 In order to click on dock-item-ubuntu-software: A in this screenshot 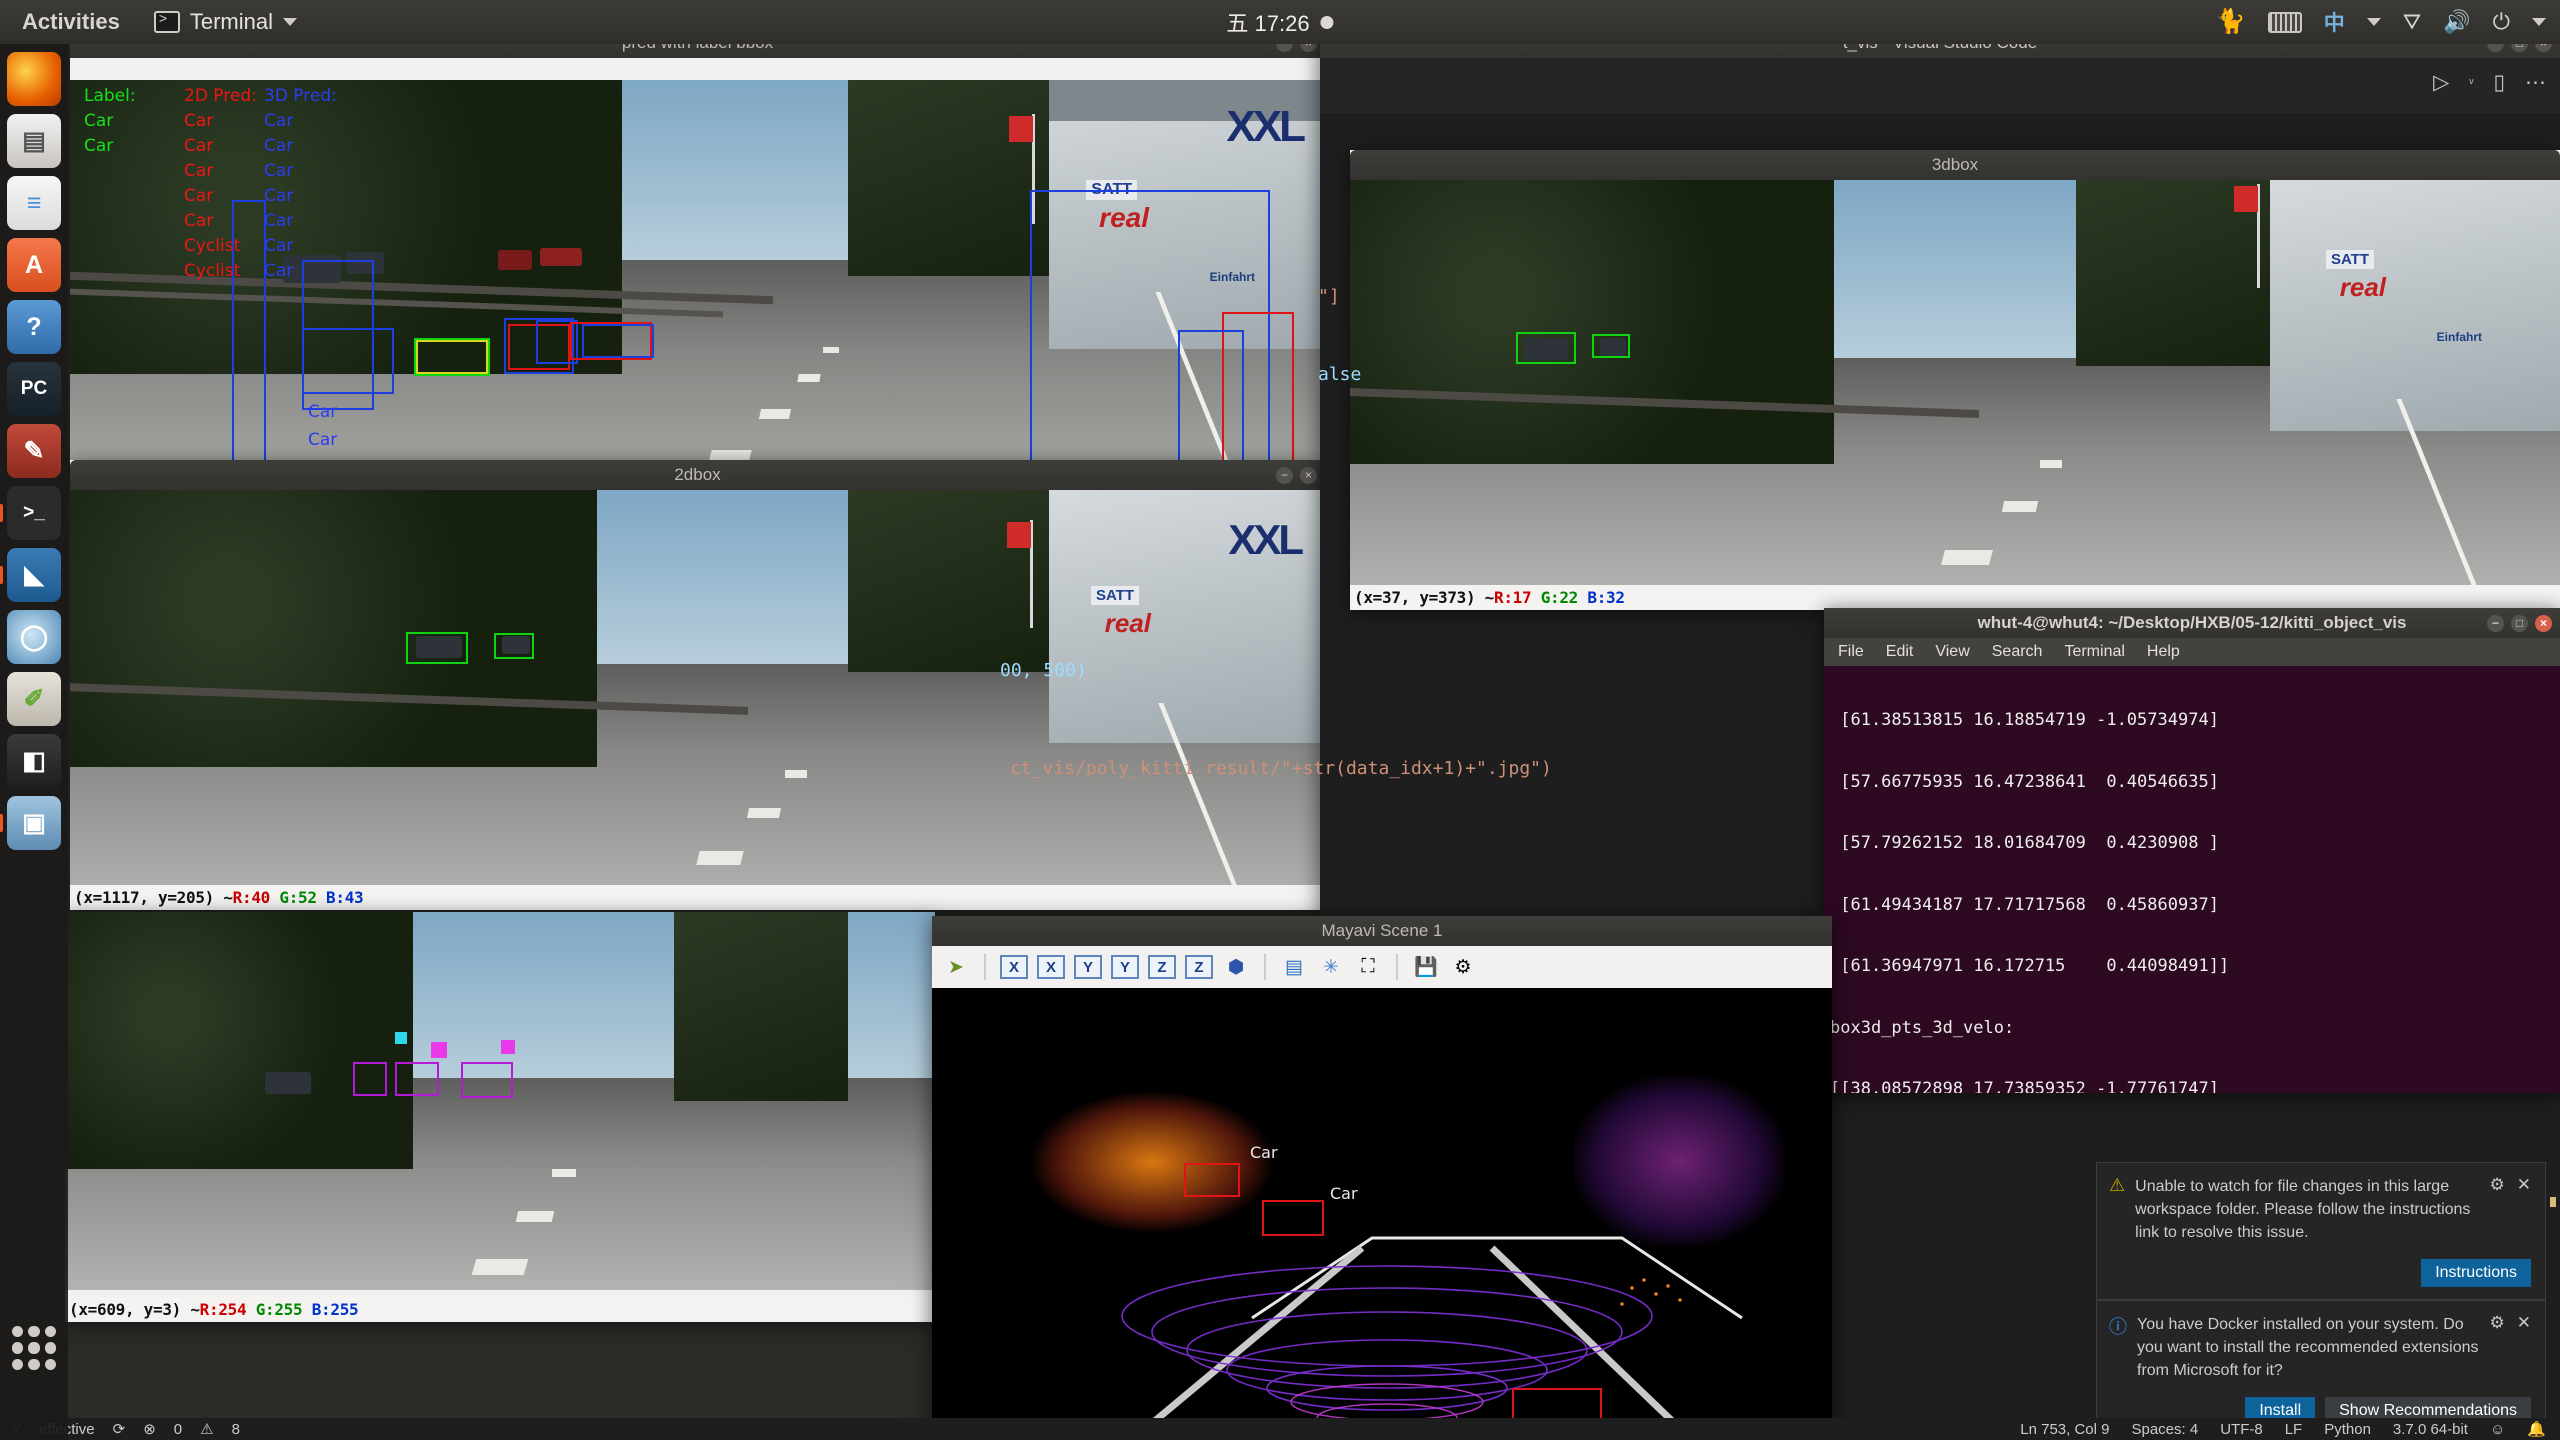, I will do `click(34, 265)`.